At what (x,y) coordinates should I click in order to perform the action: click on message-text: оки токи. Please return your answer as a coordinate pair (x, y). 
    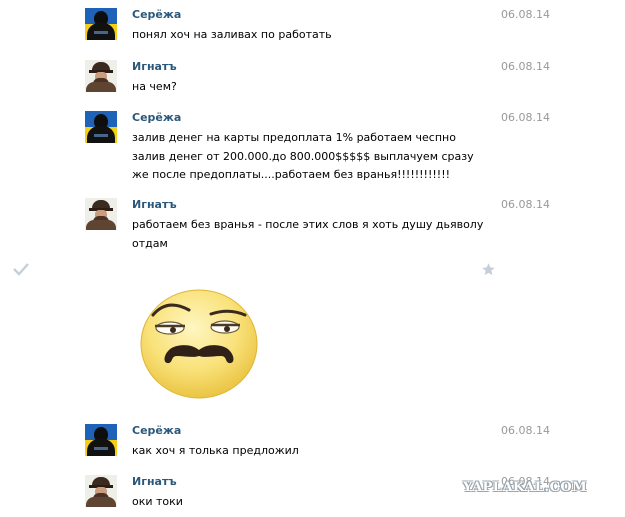
    Looking at the image, I should click on (157, 501).